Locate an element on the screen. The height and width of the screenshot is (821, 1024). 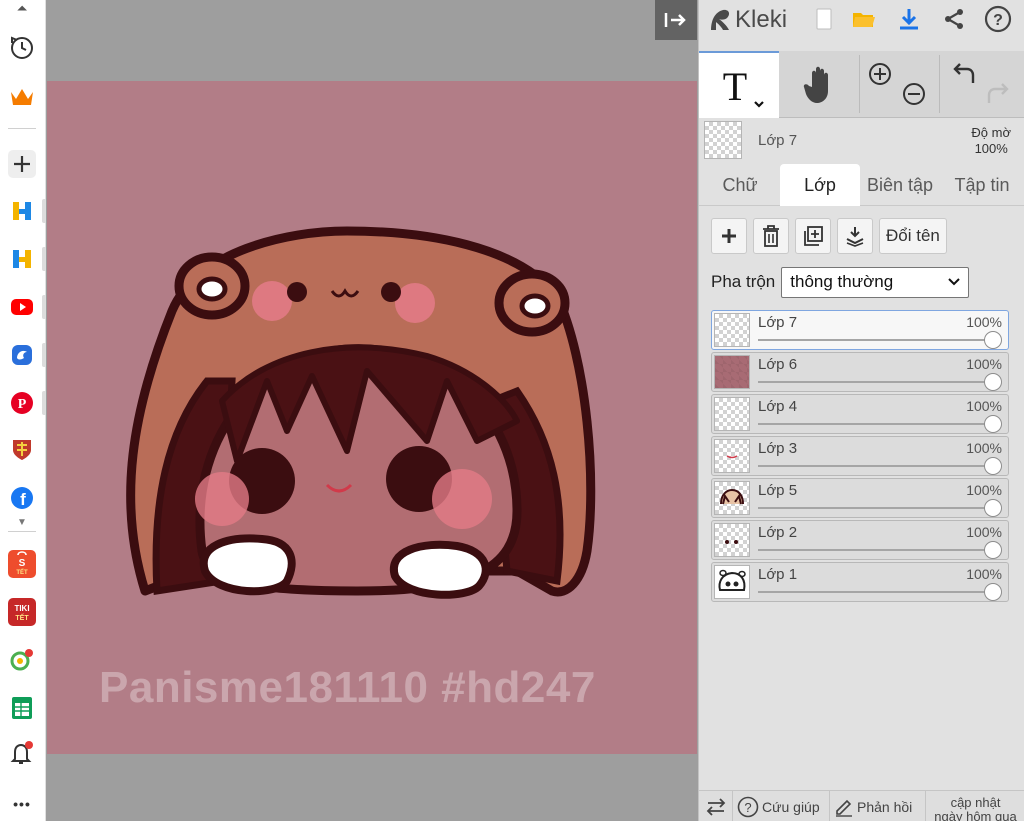
pinterest-icon: P is located at coordinates (22, 403).